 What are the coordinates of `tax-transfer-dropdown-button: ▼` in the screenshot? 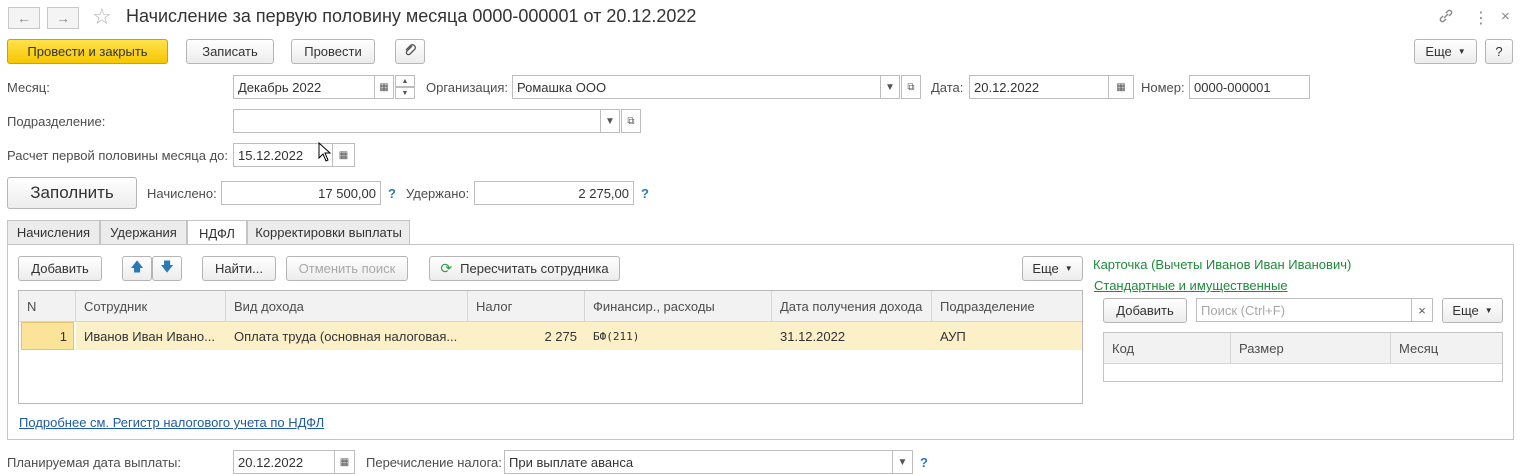 It's located at (902, 462).